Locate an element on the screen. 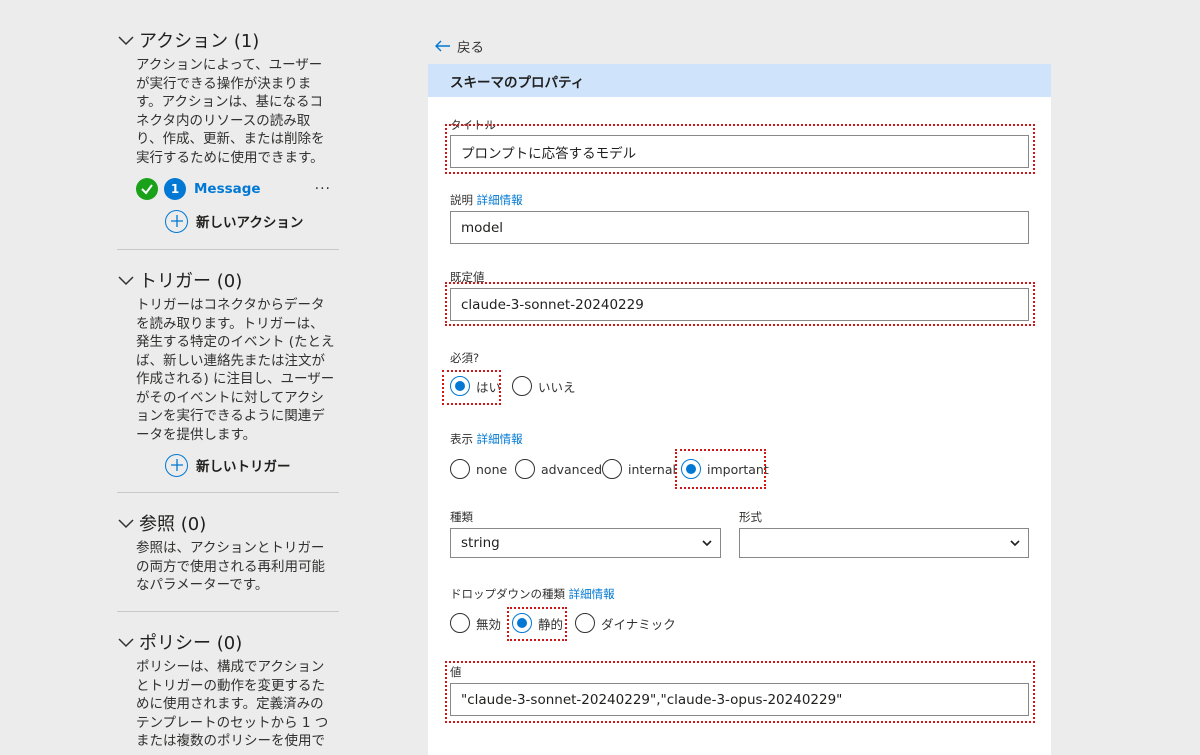 The height and width of the screenshot is (755, 1200). required-no-radio: いいえ is located at coordinates (544, 386).